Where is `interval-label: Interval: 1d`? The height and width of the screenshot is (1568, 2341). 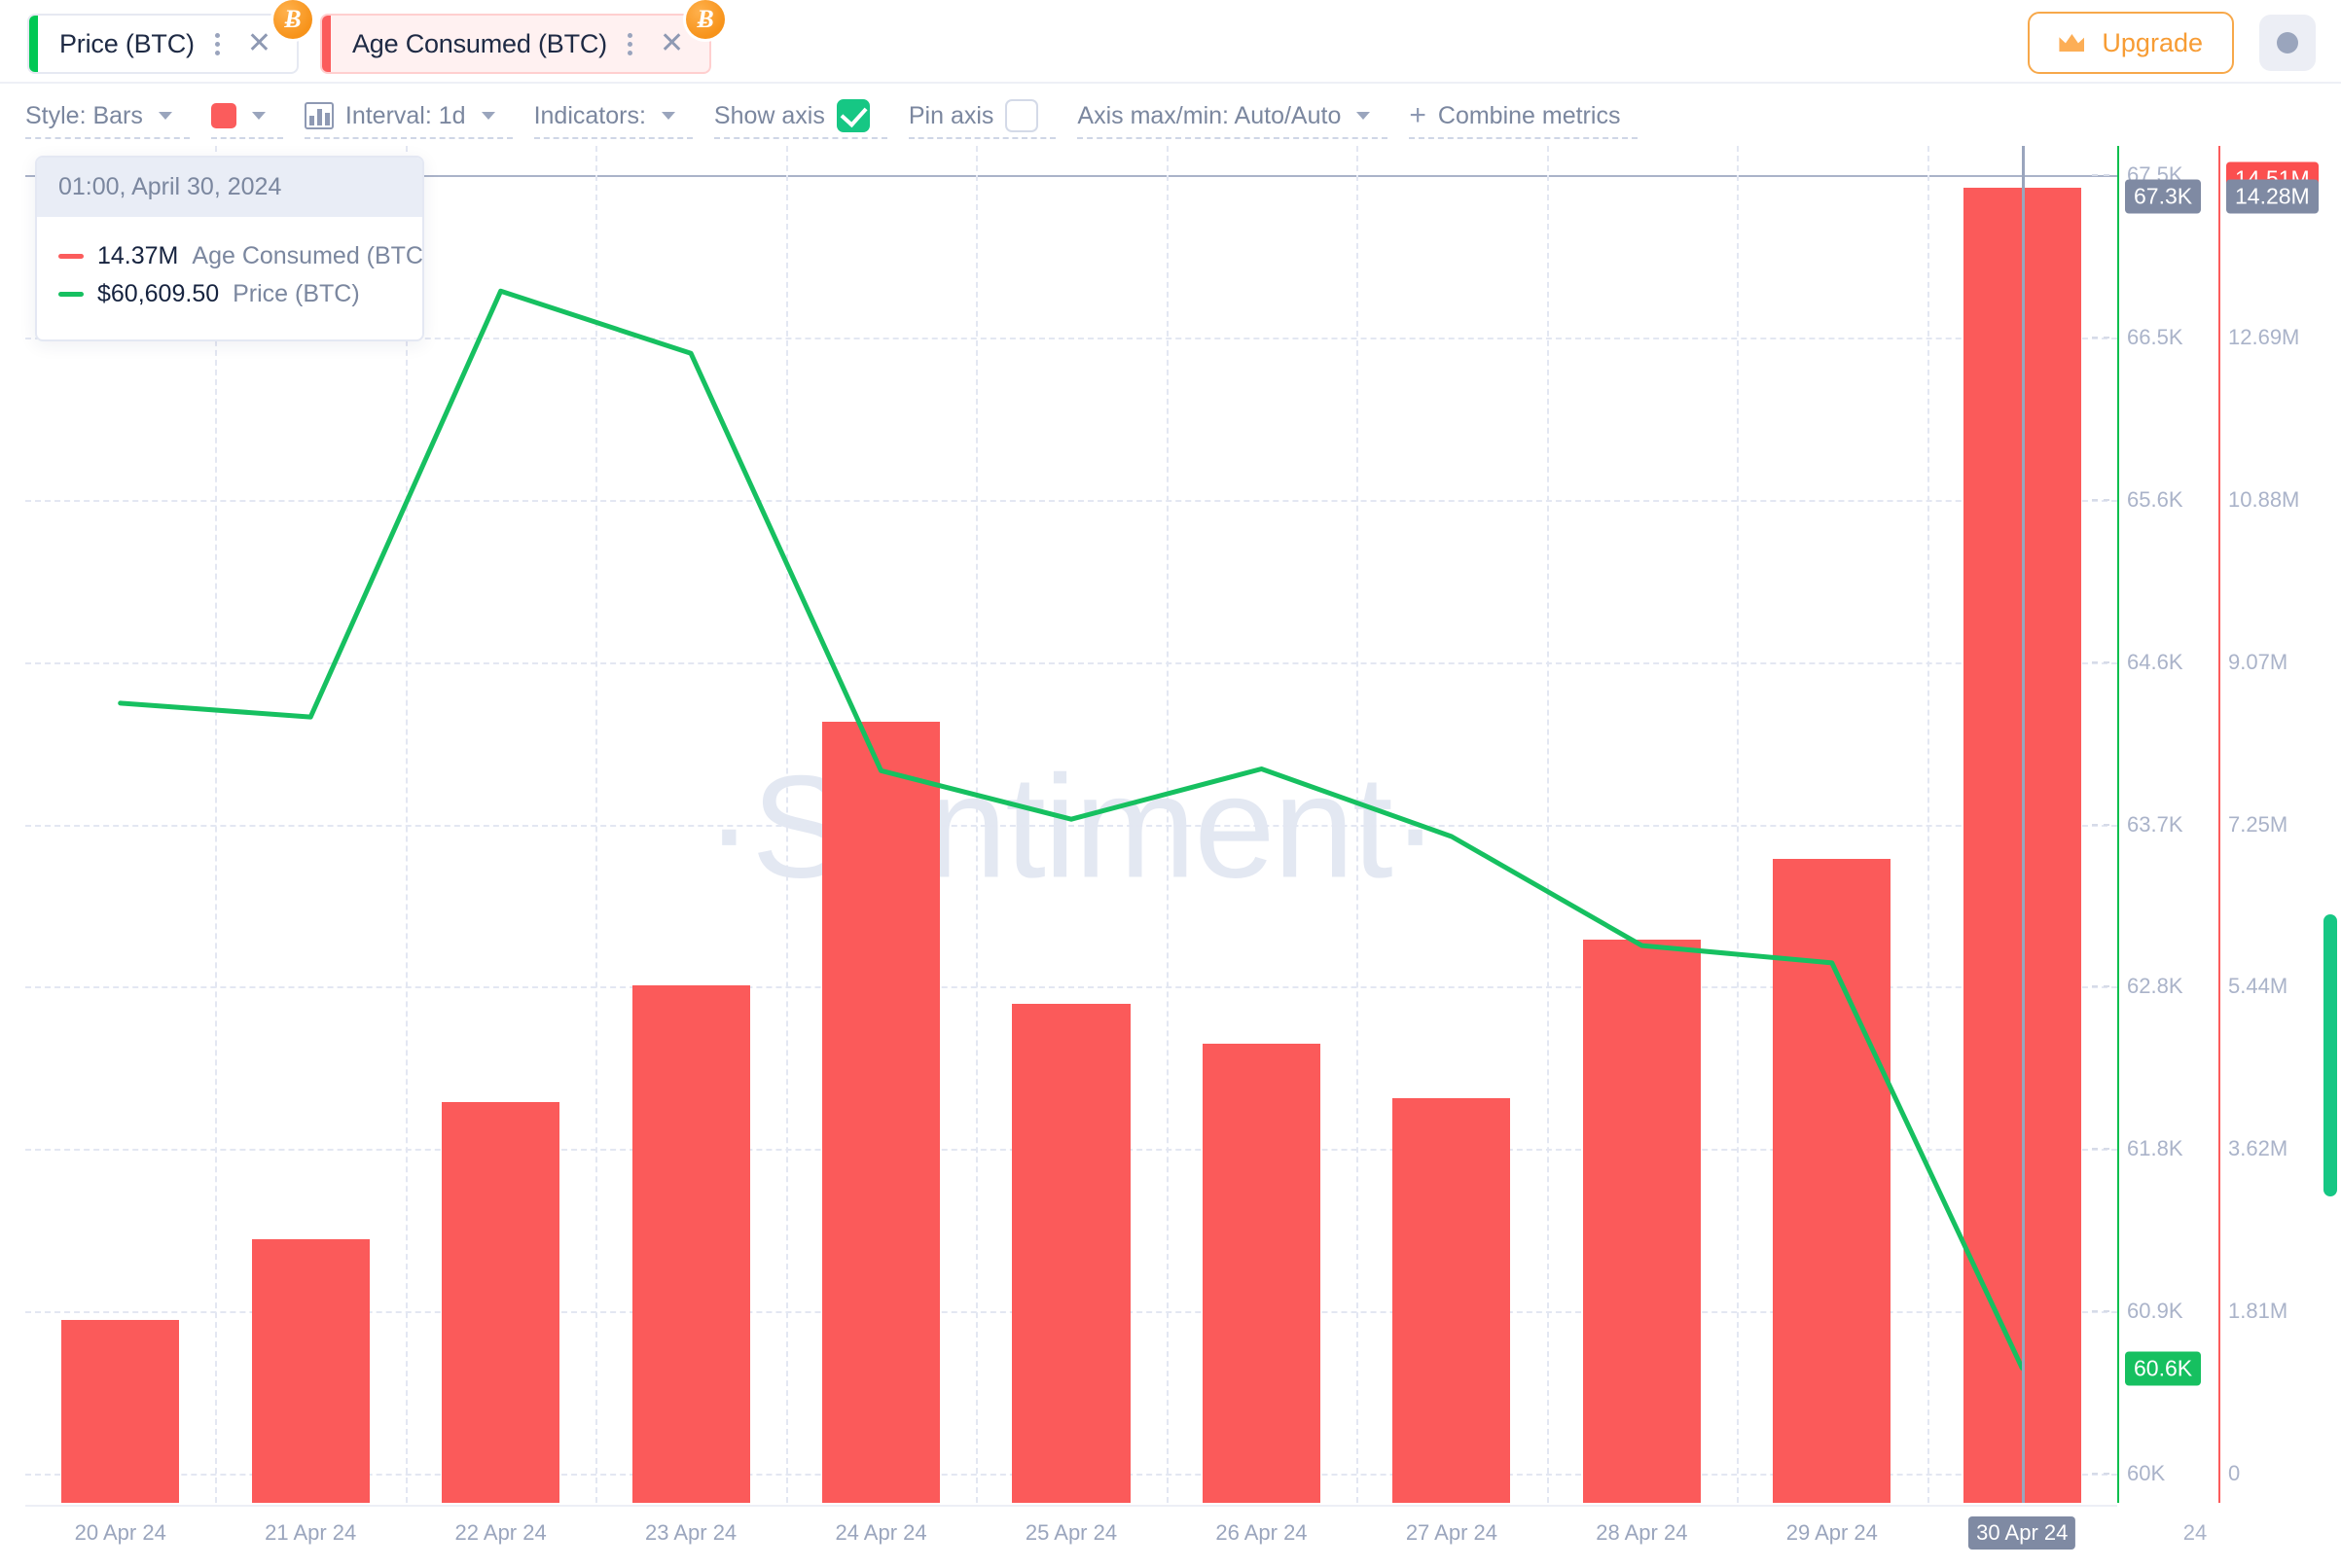 interval-label: Interval: 1d is located at coordinates (405, 115).